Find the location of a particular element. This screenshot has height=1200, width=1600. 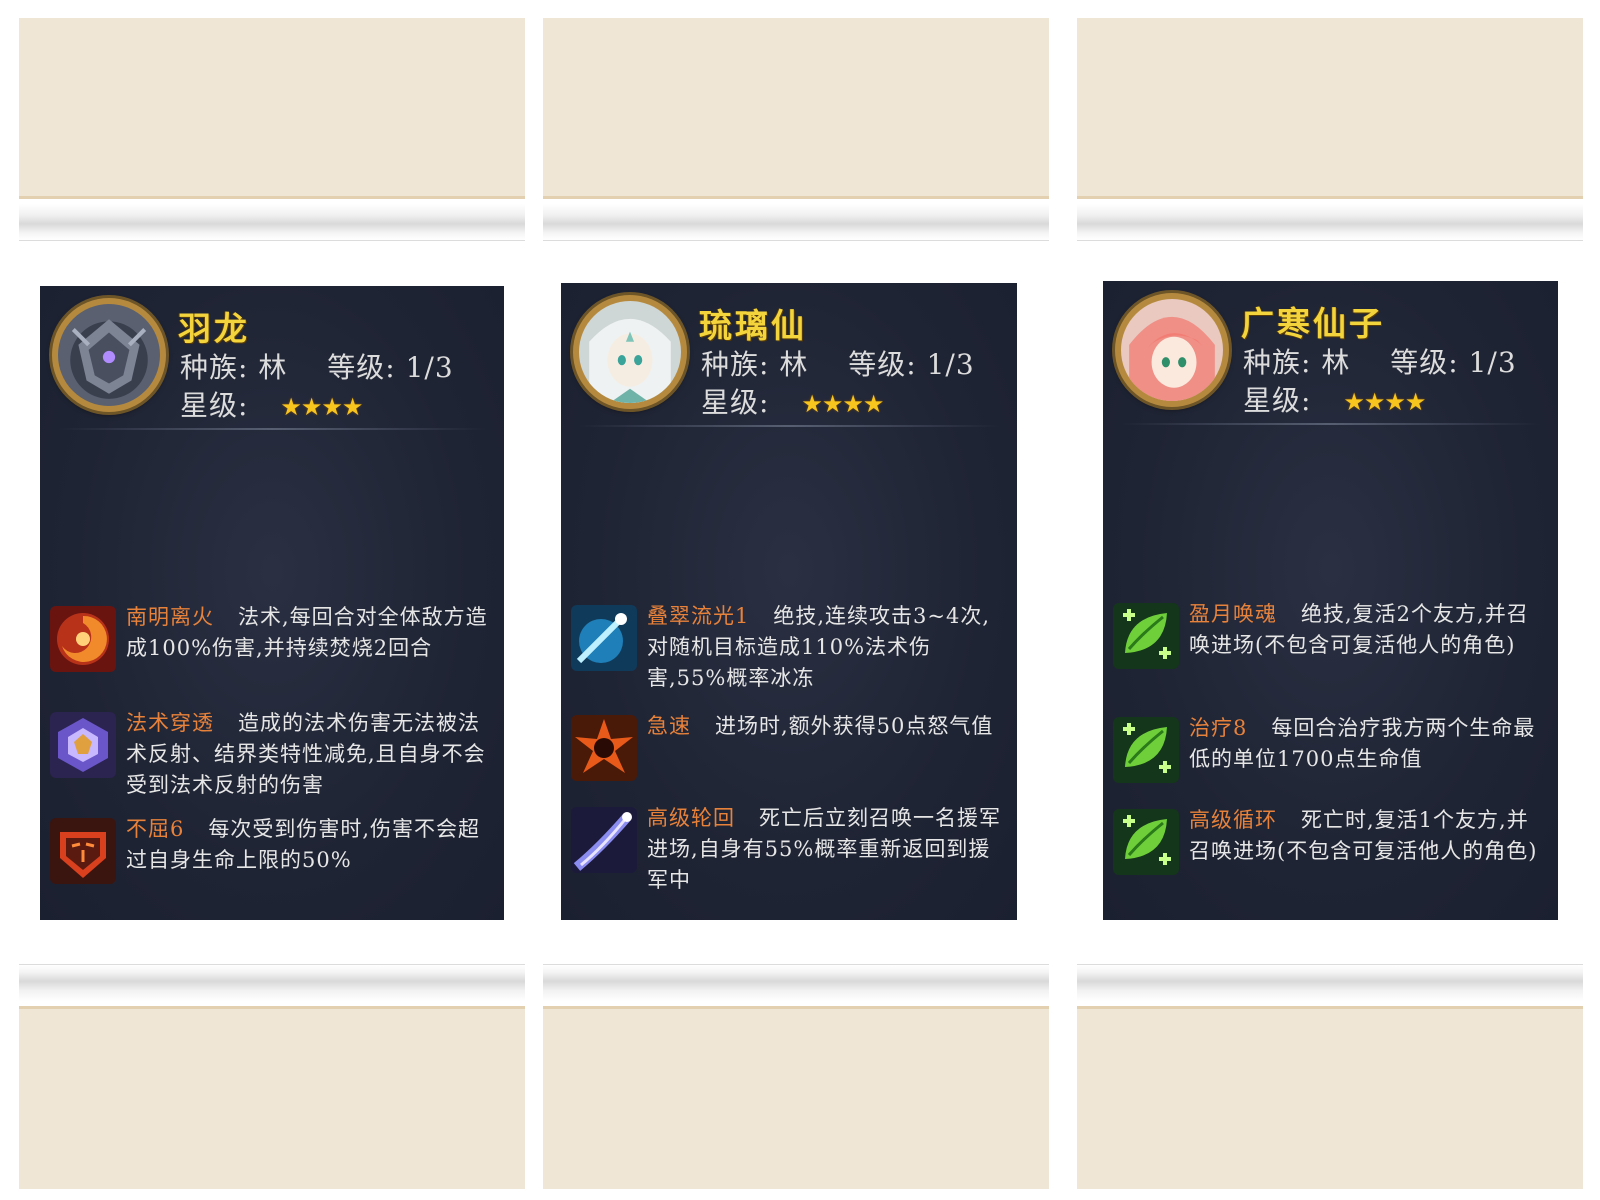

red-mask-icon is located at coordinates (83, 851).